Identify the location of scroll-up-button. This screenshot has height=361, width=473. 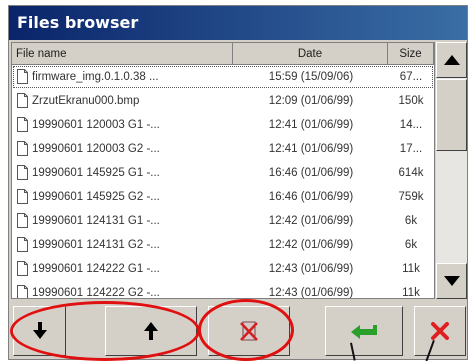
(451, 60).